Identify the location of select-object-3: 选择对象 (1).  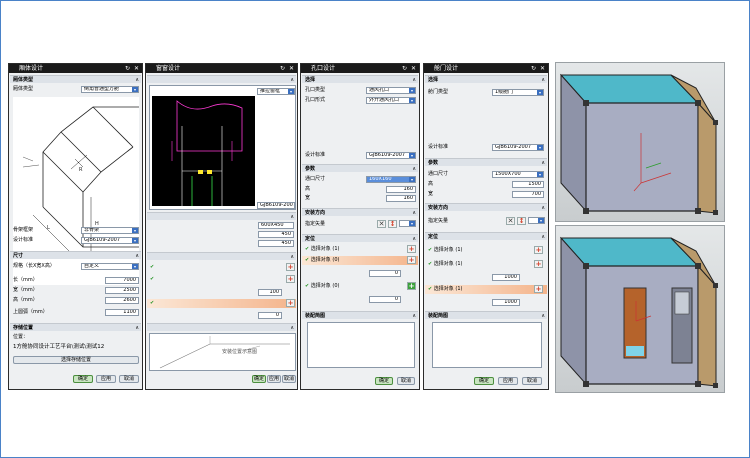
(448, 289).